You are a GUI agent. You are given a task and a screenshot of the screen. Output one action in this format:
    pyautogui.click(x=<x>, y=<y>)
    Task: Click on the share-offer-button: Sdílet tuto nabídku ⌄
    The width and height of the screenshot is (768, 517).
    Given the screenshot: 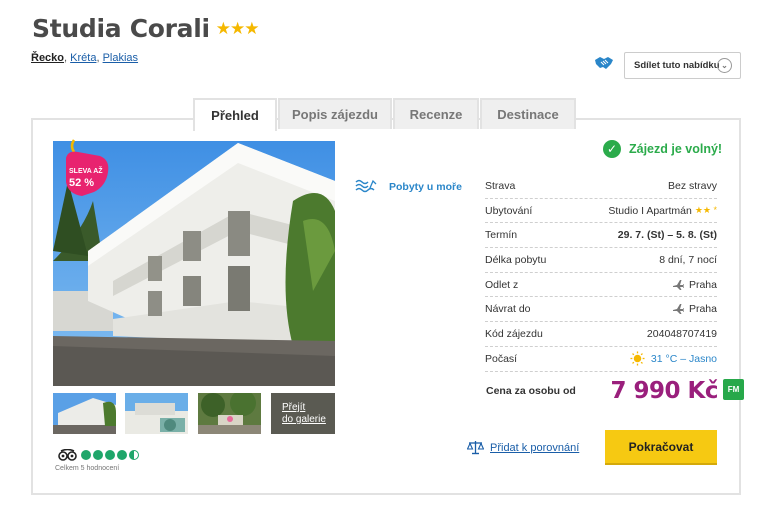 What is the action you would take?
    pyautogui.click(x=682, y=65)
    